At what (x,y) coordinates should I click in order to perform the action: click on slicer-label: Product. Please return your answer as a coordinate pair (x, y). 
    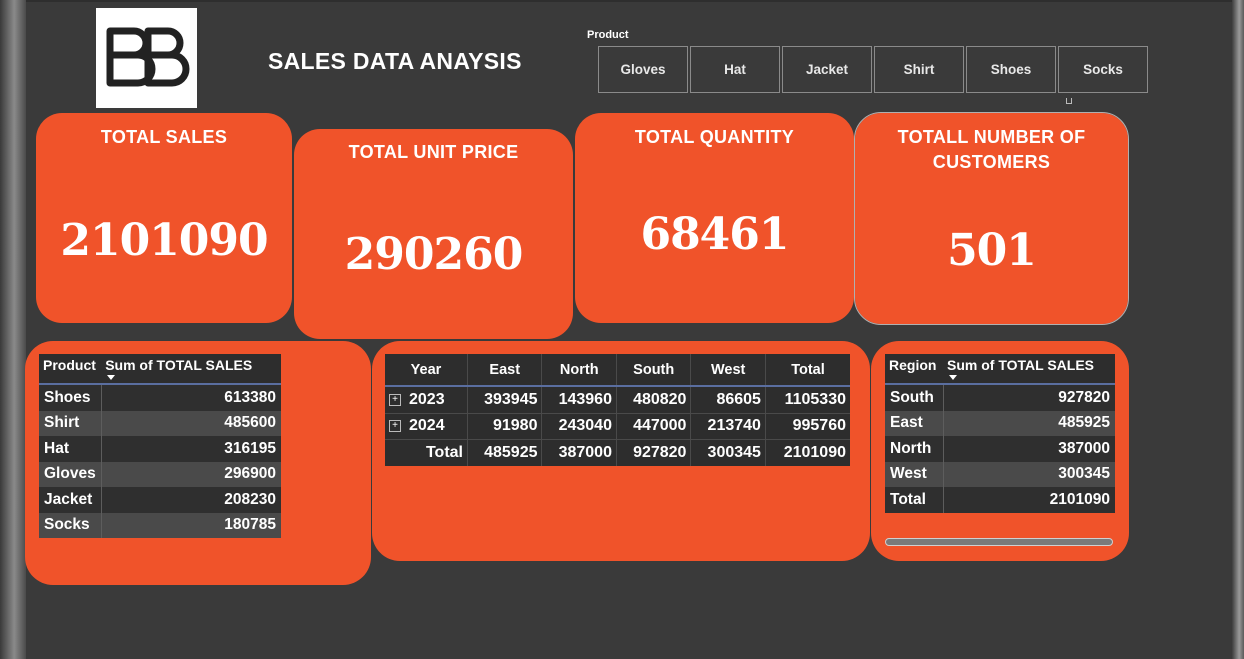
    Looking at the image, I should click on (608, 35).